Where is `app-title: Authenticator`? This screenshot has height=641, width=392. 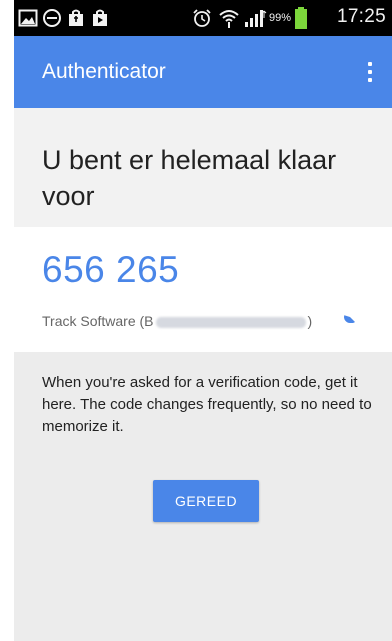 app-title: Authenticator is located at coordinates (104, 71).